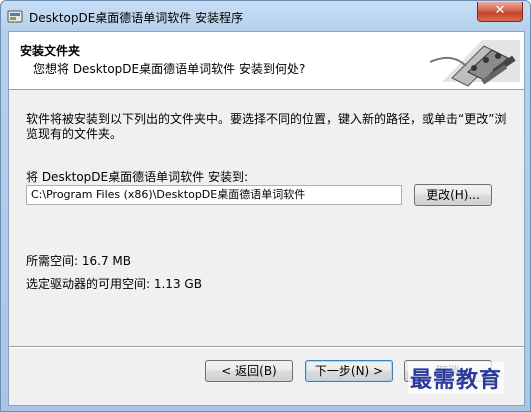  I want to click on next-button: 下一步(N) >, so click(349, 371).